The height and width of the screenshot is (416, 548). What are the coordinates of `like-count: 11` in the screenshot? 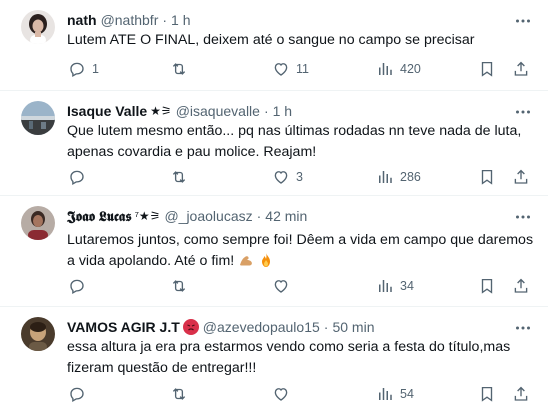 It's located at (302, 69).